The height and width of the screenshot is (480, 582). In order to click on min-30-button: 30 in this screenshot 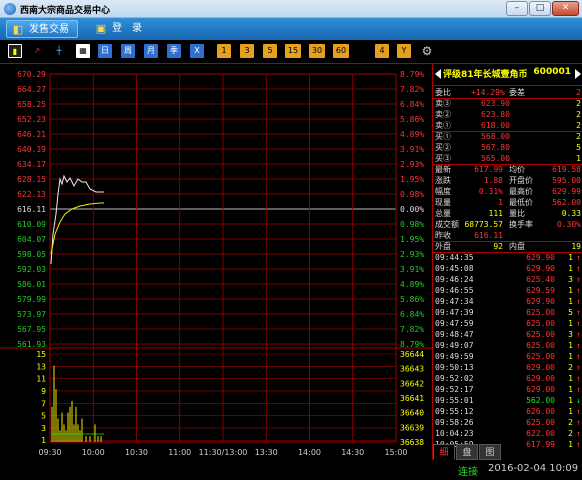, I will do `click(317, 51)`.